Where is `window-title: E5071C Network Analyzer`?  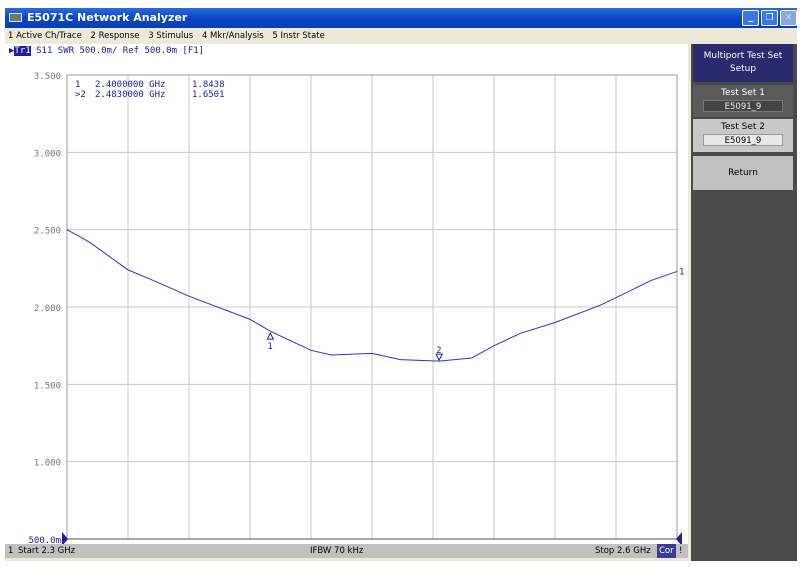
window-title: E5071C Network Analyzer is located at coordinates (107, 17).